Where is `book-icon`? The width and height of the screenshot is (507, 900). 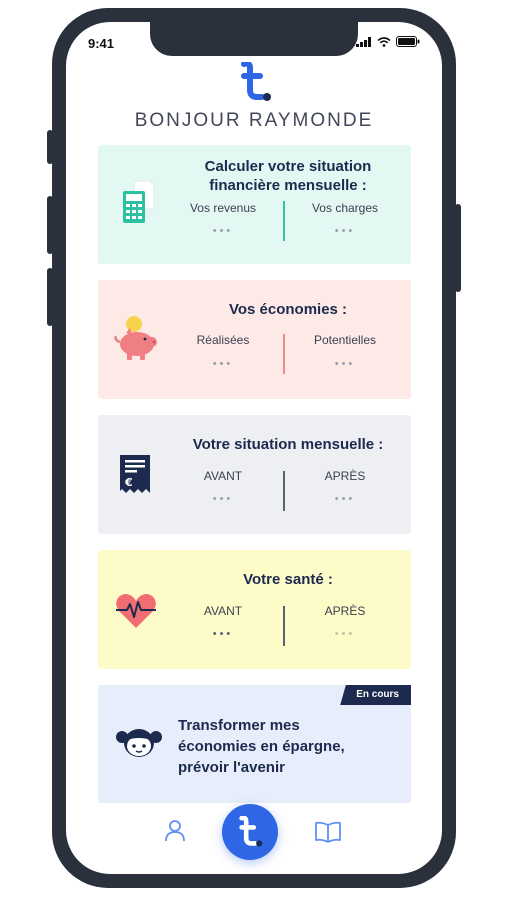 book-icon is located at coordinates (328, 832).